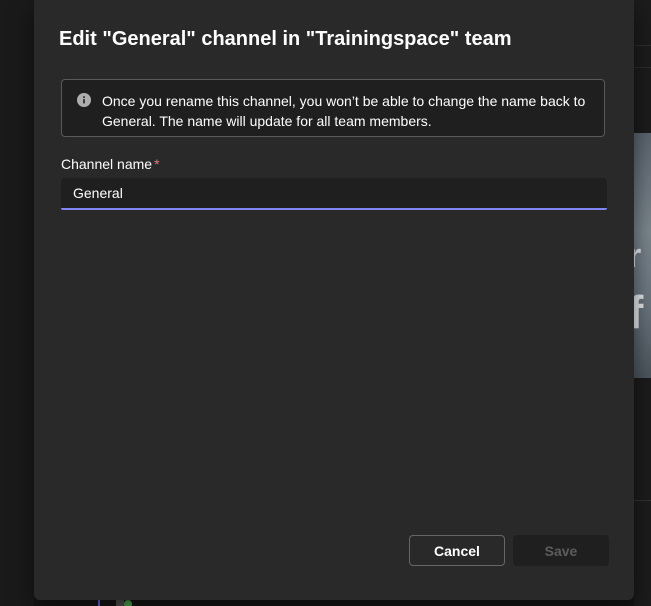 This screenshot has width=651, height=606. I want to click on channel-name-label-text: Channel name, so click(107, 164).